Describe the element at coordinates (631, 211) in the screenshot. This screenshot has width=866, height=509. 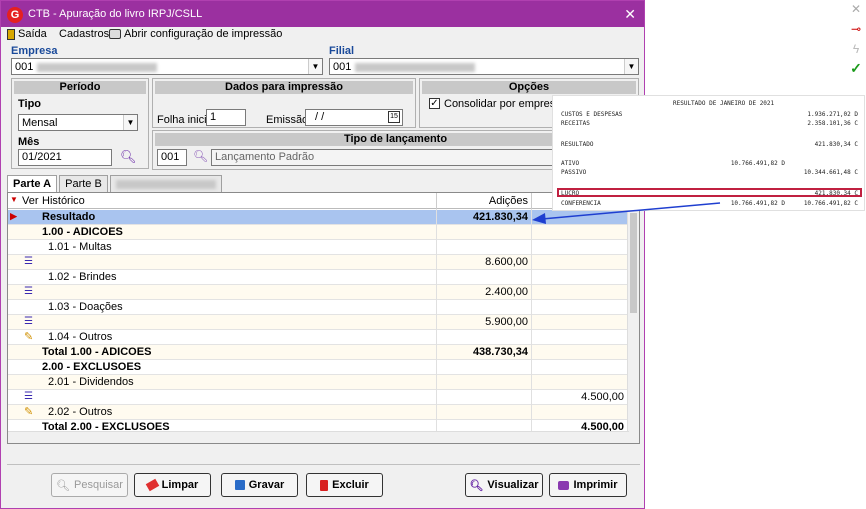
I see `arrow-line` at that location.